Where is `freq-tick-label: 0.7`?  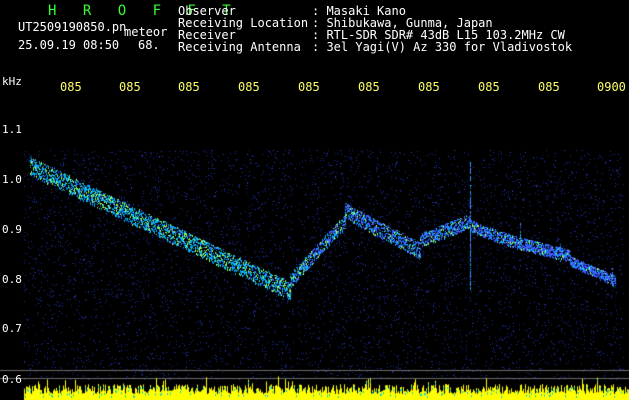
freq-tick-label: 0.7 is located at coordinates (12, 328).